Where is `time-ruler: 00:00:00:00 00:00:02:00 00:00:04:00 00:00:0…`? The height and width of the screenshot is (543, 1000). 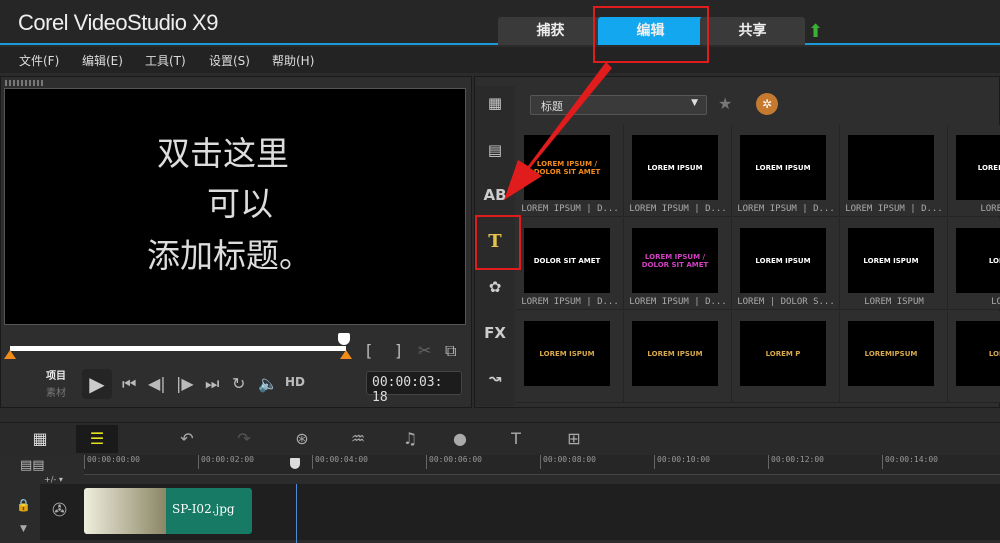 time-ruler: 00:00:00:00 00:00:02:00 00:00:04:00 00:00:0… is located at coordinates (542, 465).